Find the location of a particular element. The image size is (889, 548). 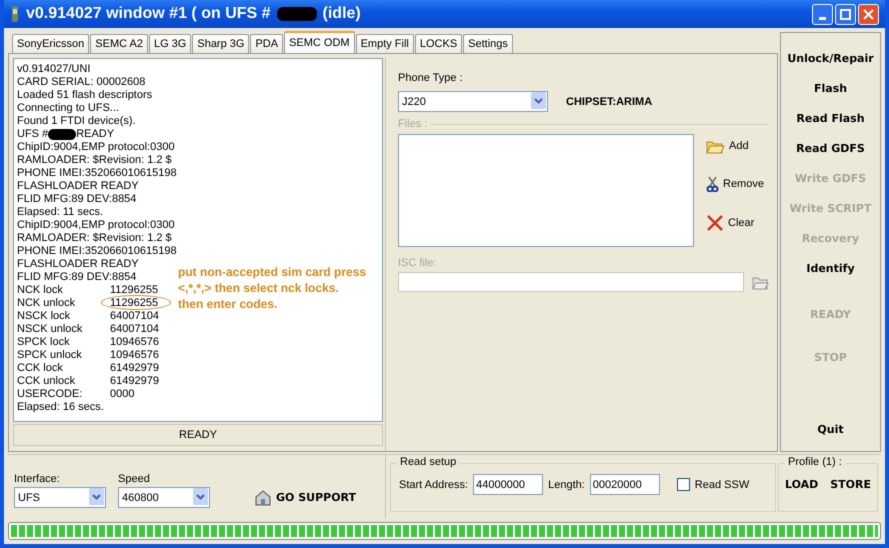

tab: Sharp 3G is located at coordinates (221, 43).